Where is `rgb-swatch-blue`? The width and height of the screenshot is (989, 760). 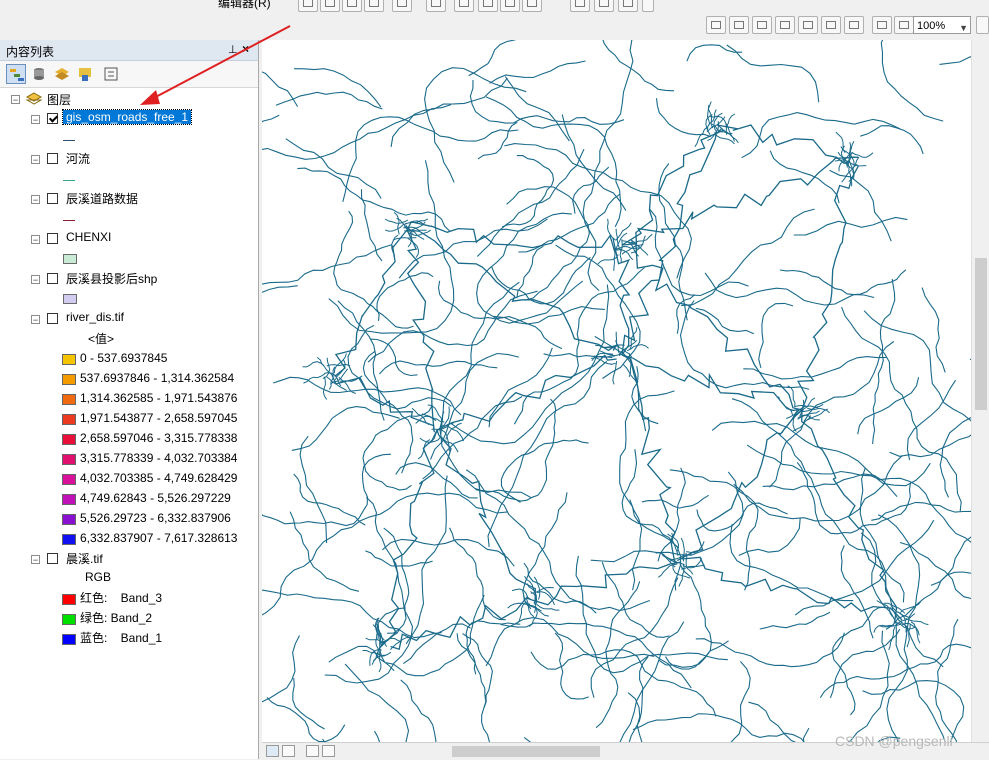
rgb-swatch-blue is located at coordinates (69, 639).